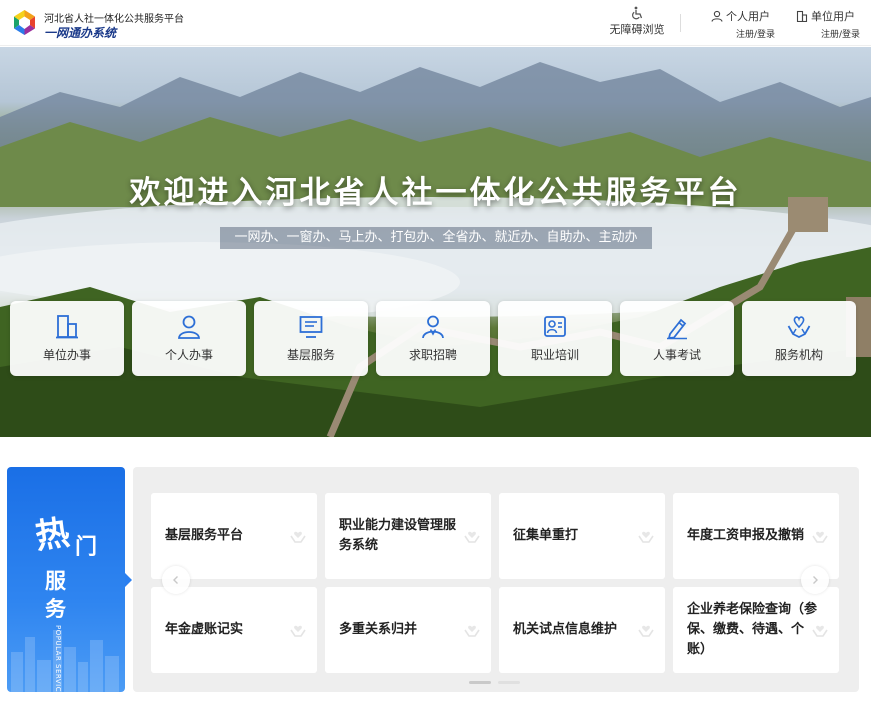  What do you see at coordinates (310, 355) in the screenshot?
I see `quick-service-label: 基层服务` at bounding box center [310, 355].